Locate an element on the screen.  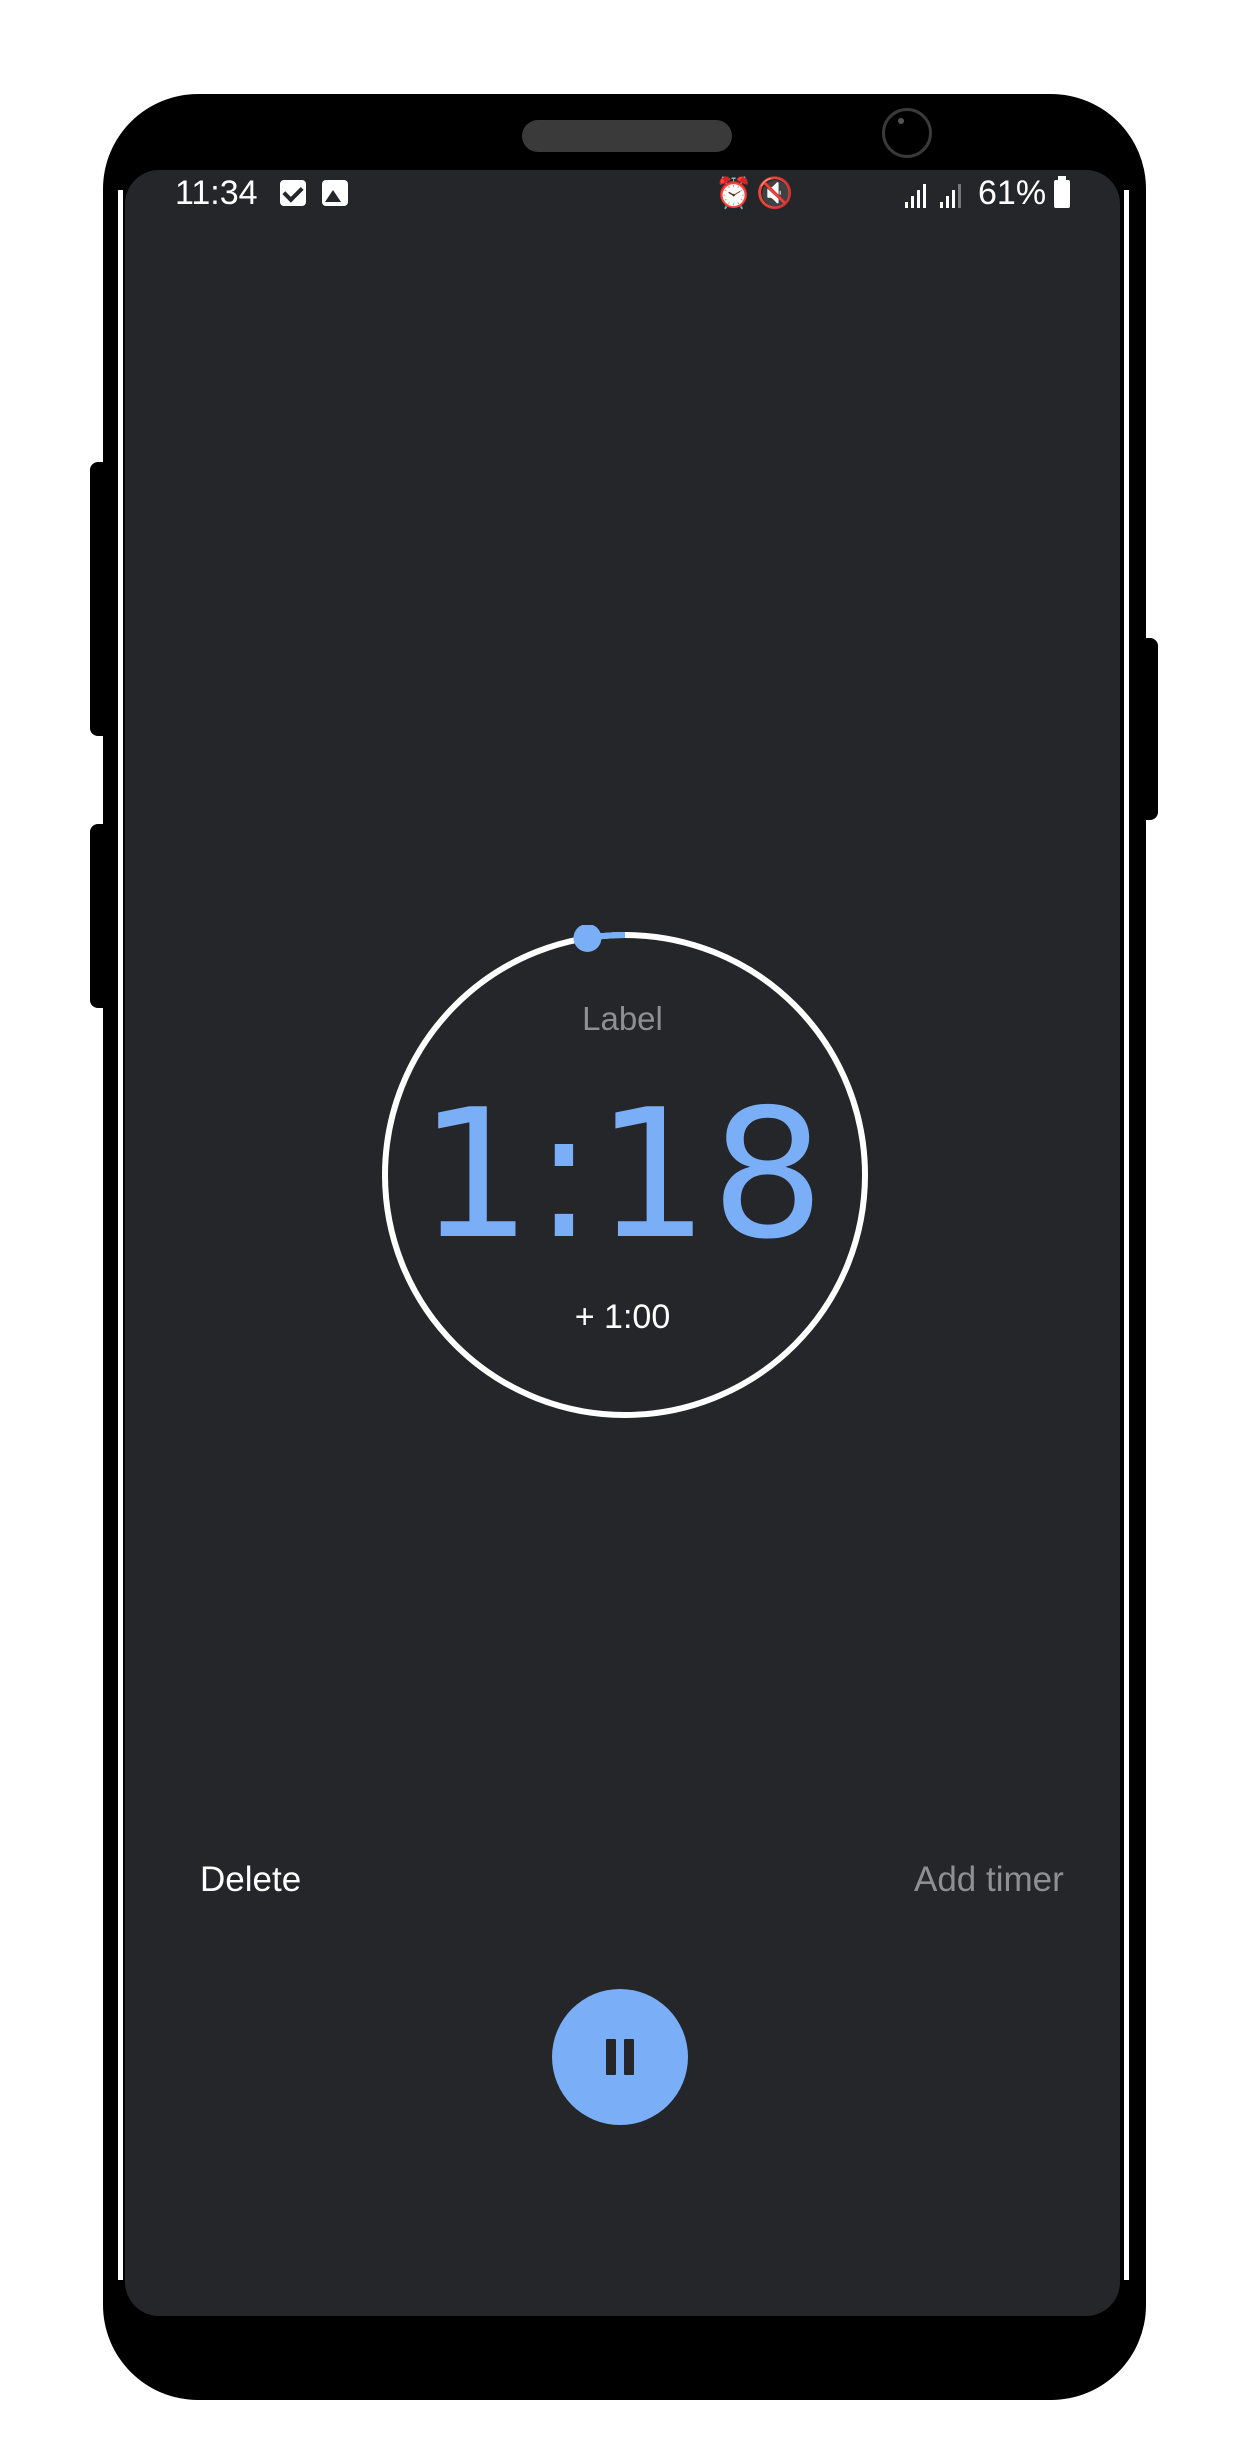
front-camera-icon is located at coordinates (907, 133).